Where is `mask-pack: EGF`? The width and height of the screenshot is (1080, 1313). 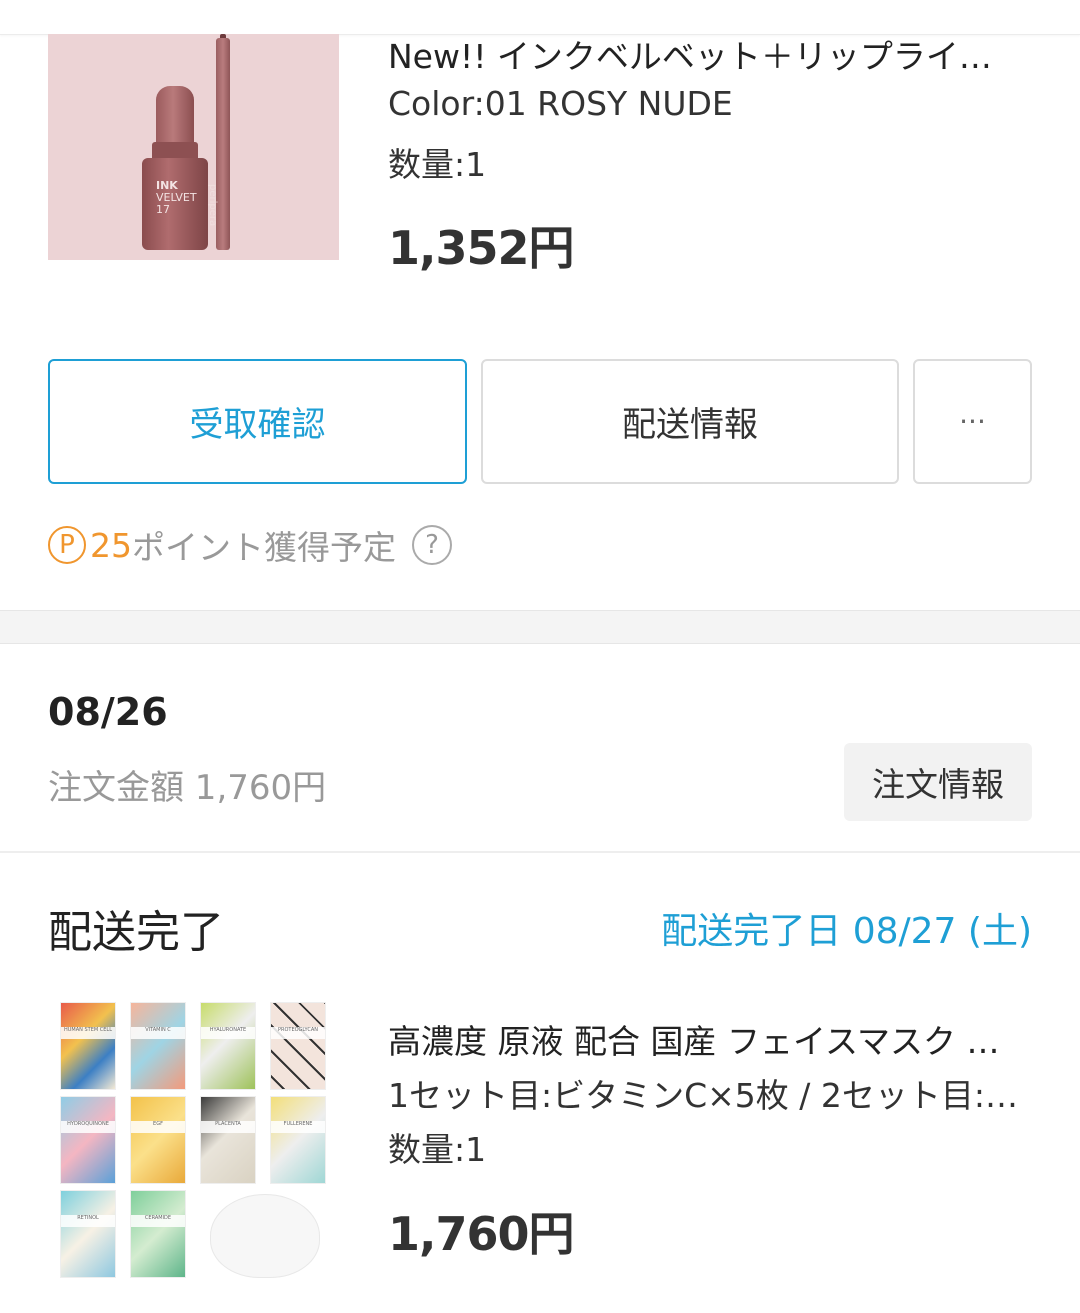
mask-pack: EGF is located at coordinates (158, 1140).